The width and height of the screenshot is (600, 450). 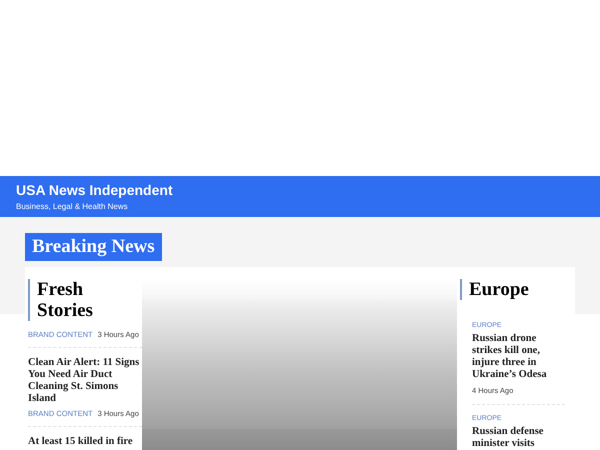 What do you see at coordinates (494, 289) in the screenshot?
I see `column-heading: Europe` at bounding box center [494, 289].